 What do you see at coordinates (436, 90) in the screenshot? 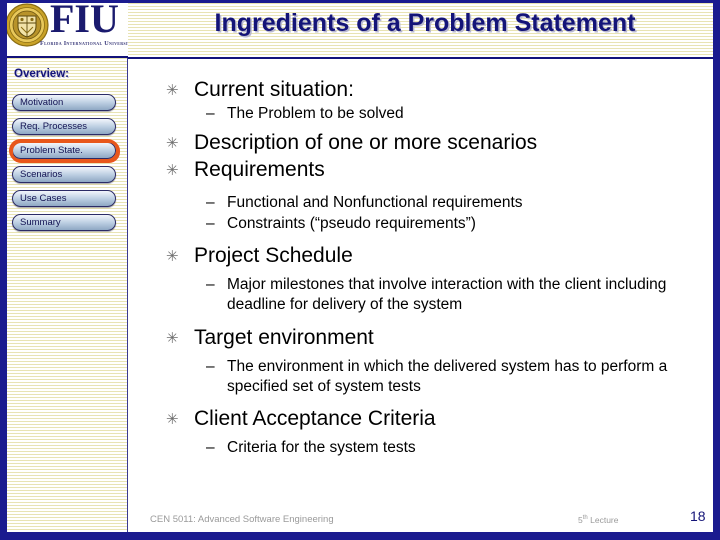
I see `bullet-item: ✳ Current situation:` at bounding box center [436, 90].